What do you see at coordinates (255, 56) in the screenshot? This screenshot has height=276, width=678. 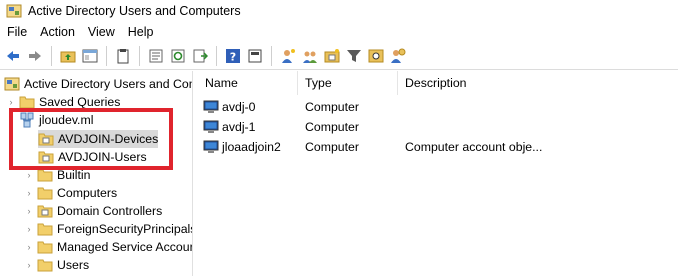 I see `snapin-icon` at bounding box center [255, 56].